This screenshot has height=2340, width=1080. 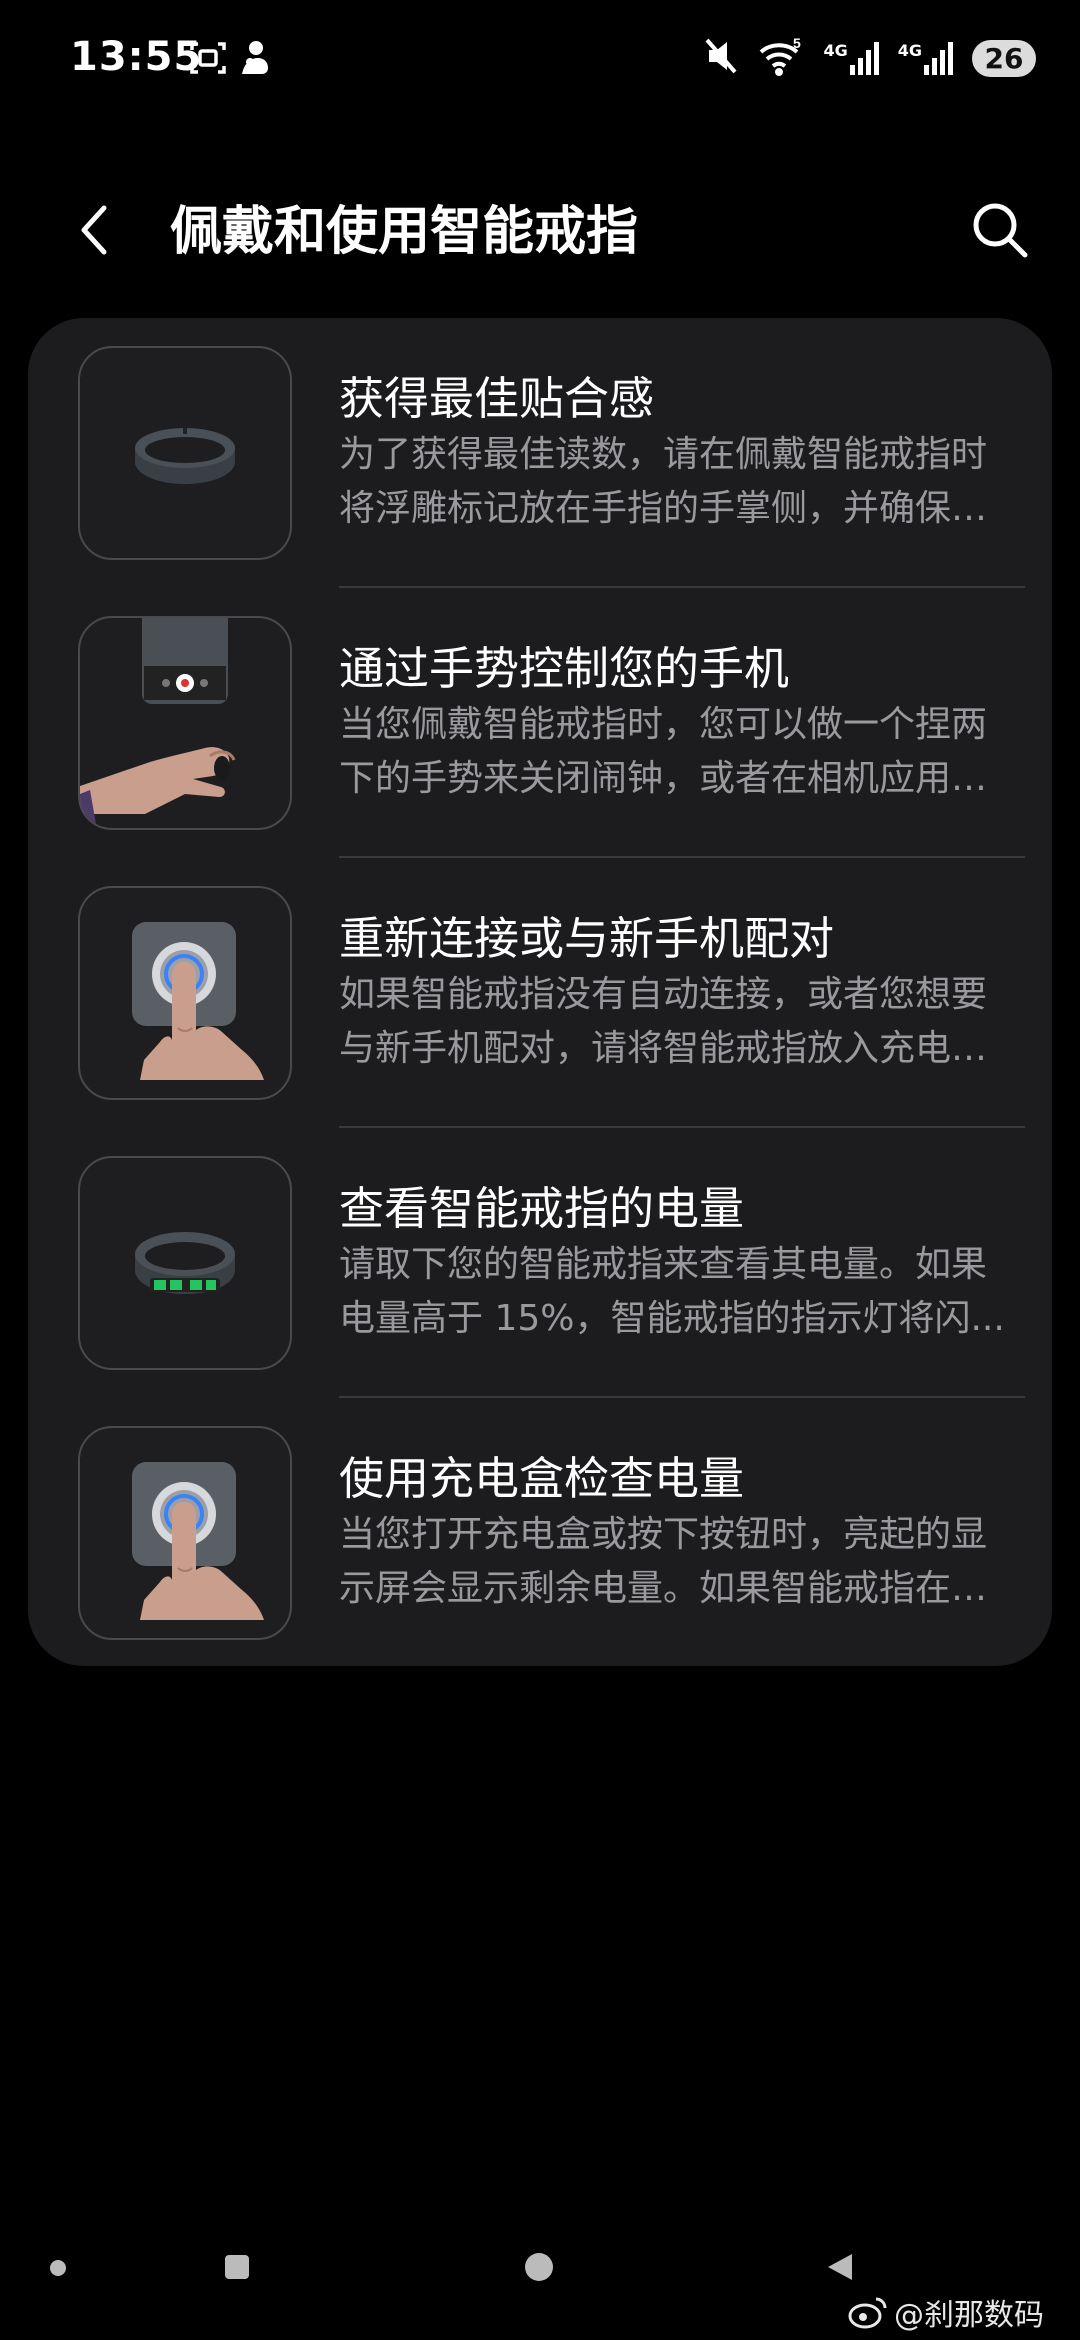 I want to click on app-header: 佩戴和使用智能戒指, so click(x=540, y=230).